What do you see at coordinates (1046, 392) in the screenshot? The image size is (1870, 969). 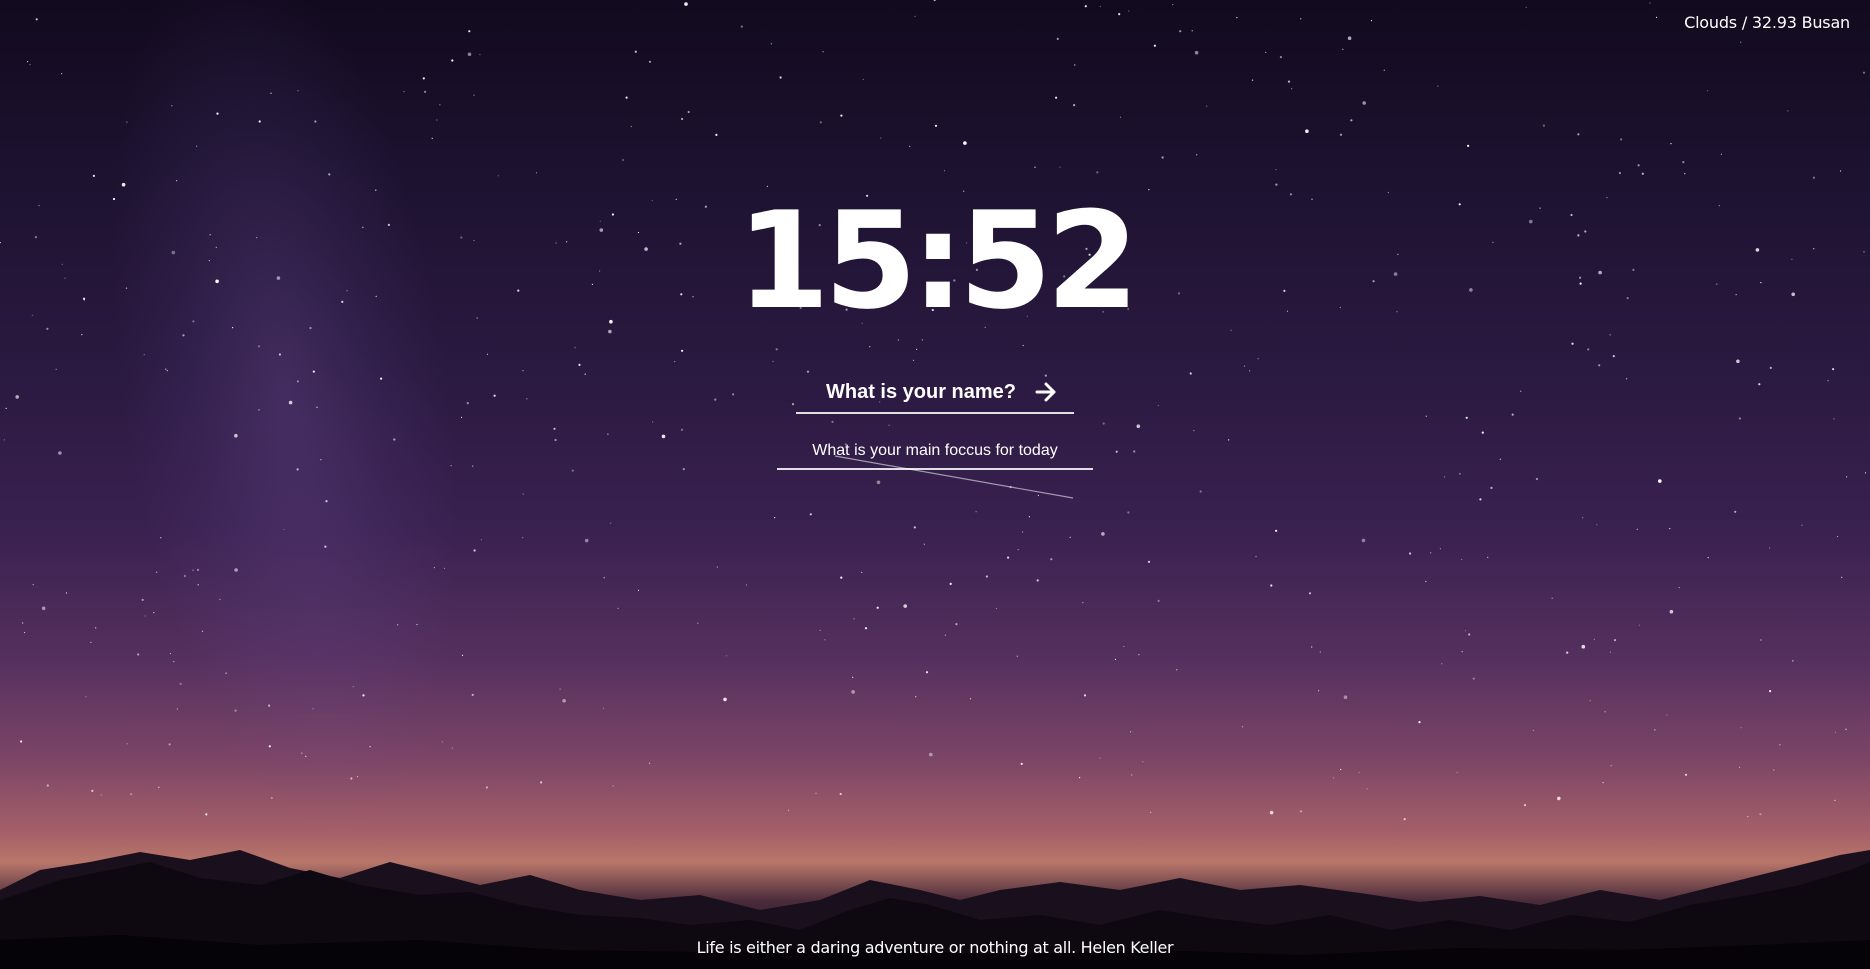 I see `arrow-right-icon` at bounding box center [1046, 392].